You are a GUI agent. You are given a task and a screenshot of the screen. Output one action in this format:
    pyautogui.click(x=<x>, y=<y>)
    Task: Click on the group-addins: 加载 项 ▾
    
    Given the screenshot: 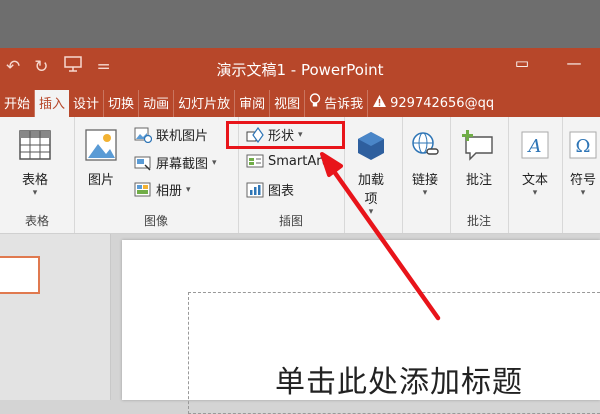 What is the action you would take?
    pyautogui.click(x=373, y=175)
    